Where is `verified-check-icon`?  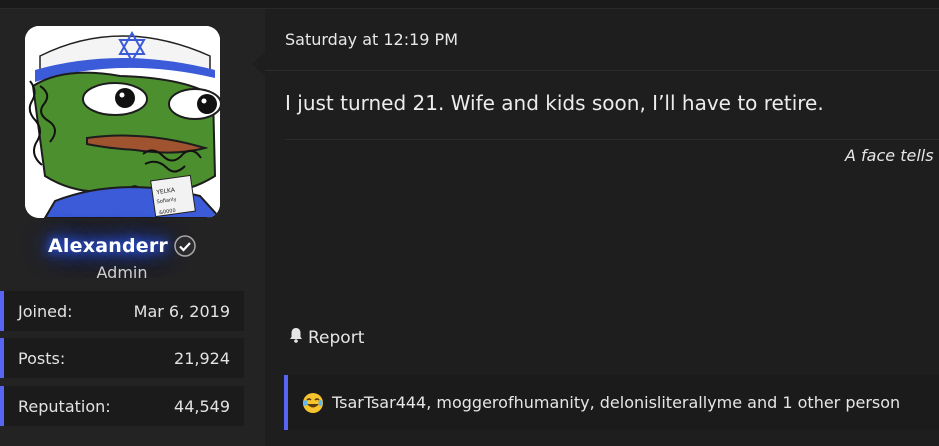 verified-check-icon is located at coordinates (185, 246).